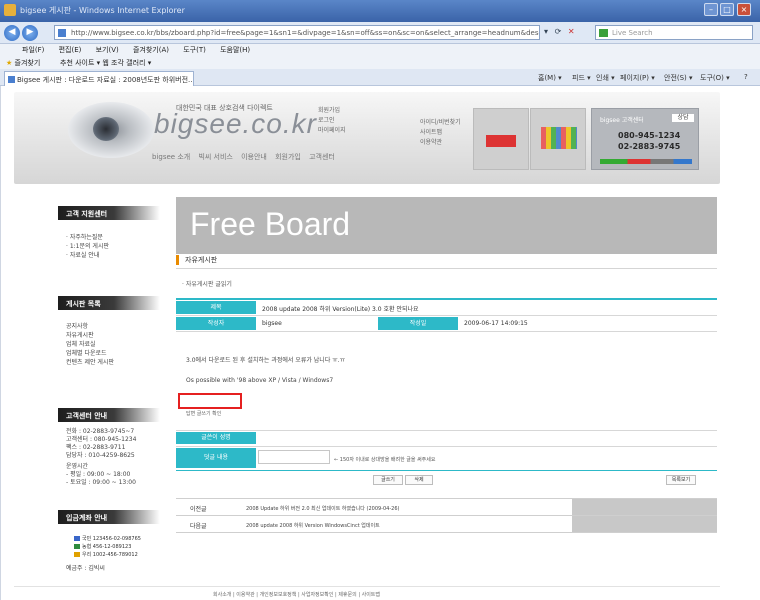  What do you see at coordinates (746, 77) in the screenshot?
I see `help-icon: ?` at bounding box center [746, 77].